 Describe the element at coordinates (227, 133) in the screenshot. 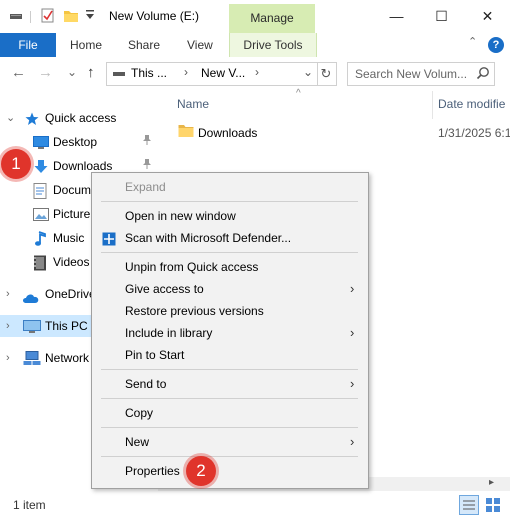

I see `table-row-name: Downloads` at that location.